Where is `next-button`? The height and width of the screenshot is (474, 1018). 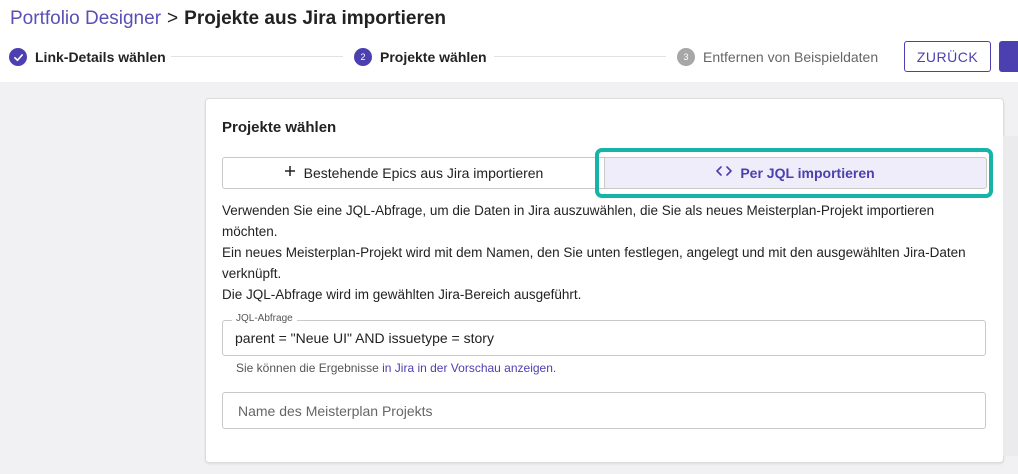 next-button is located at coordinates (1008, 56).